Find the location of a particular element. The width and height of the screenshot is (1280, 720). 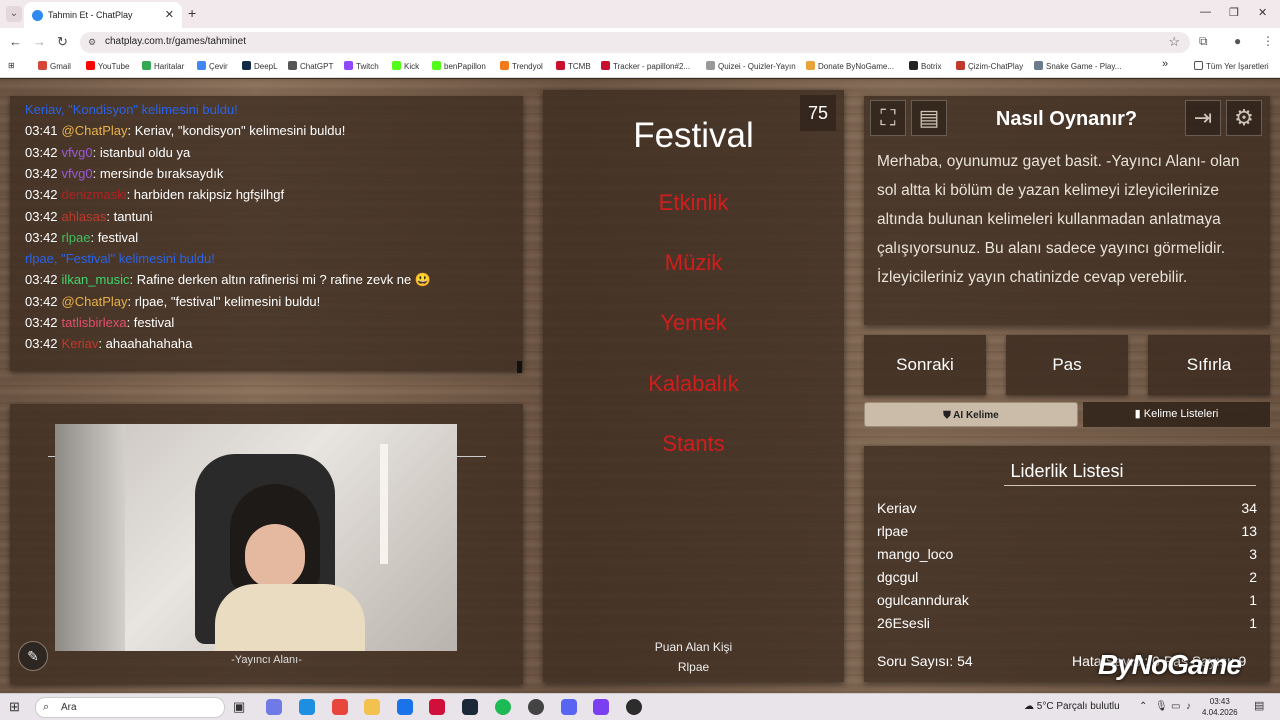

taboo-word: Müzik is located at coordinates (693, 262).